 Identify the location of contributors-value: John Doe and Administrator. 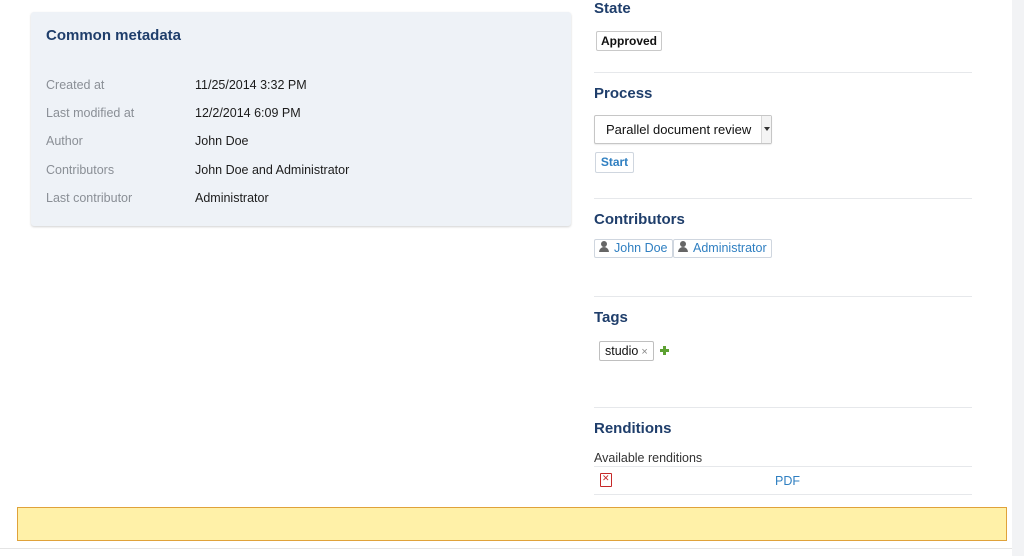
(272, 170).